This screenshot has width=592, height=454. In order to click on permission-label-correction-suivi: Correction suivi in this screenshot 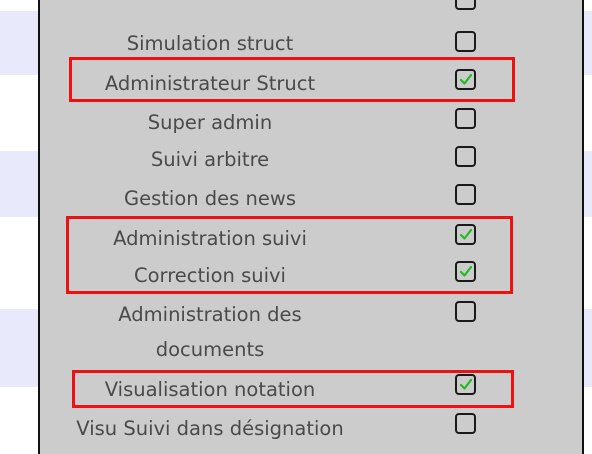, I will do `click(210, 275)`.